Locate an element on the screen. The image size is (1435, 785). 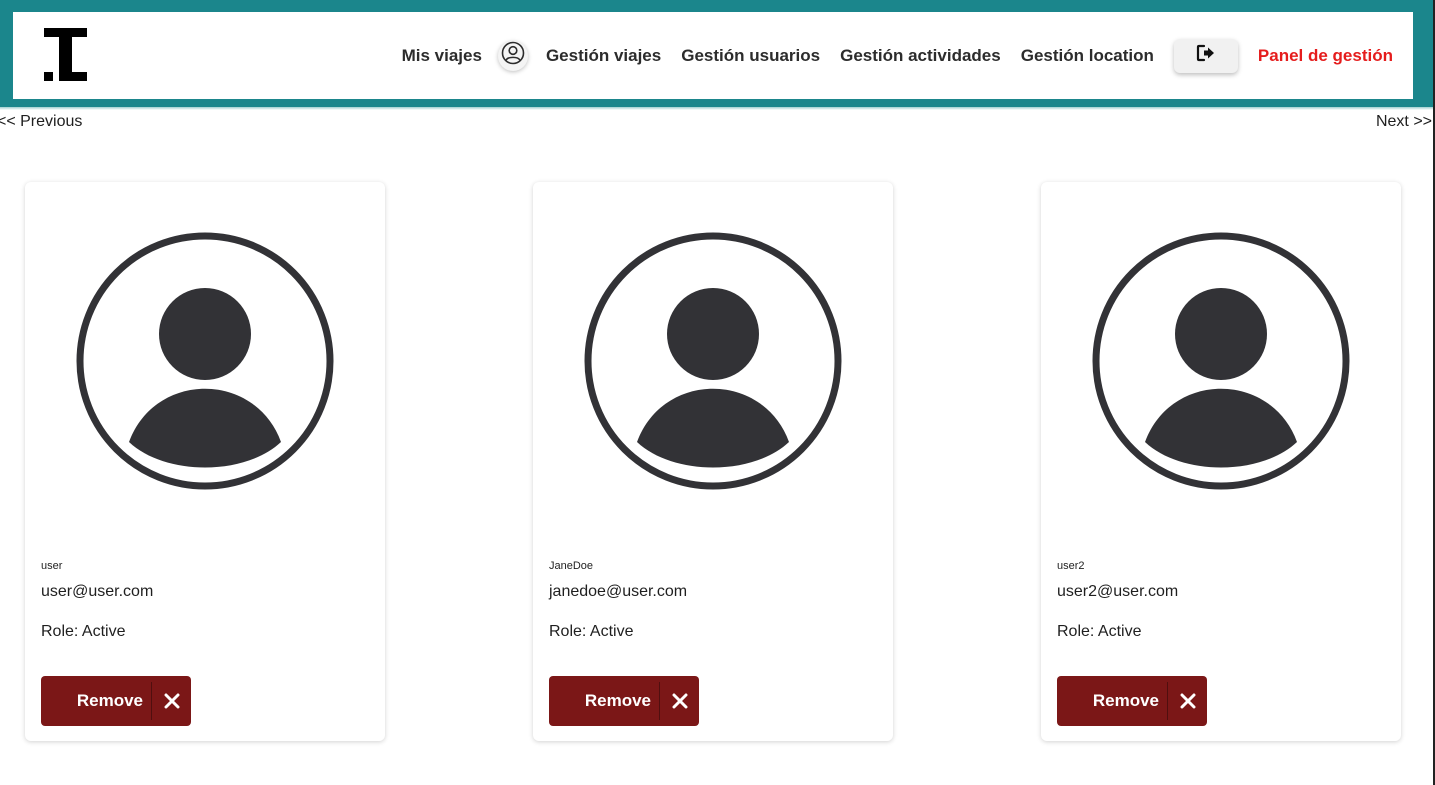
logout-button is located at coordinates (1205, 55).